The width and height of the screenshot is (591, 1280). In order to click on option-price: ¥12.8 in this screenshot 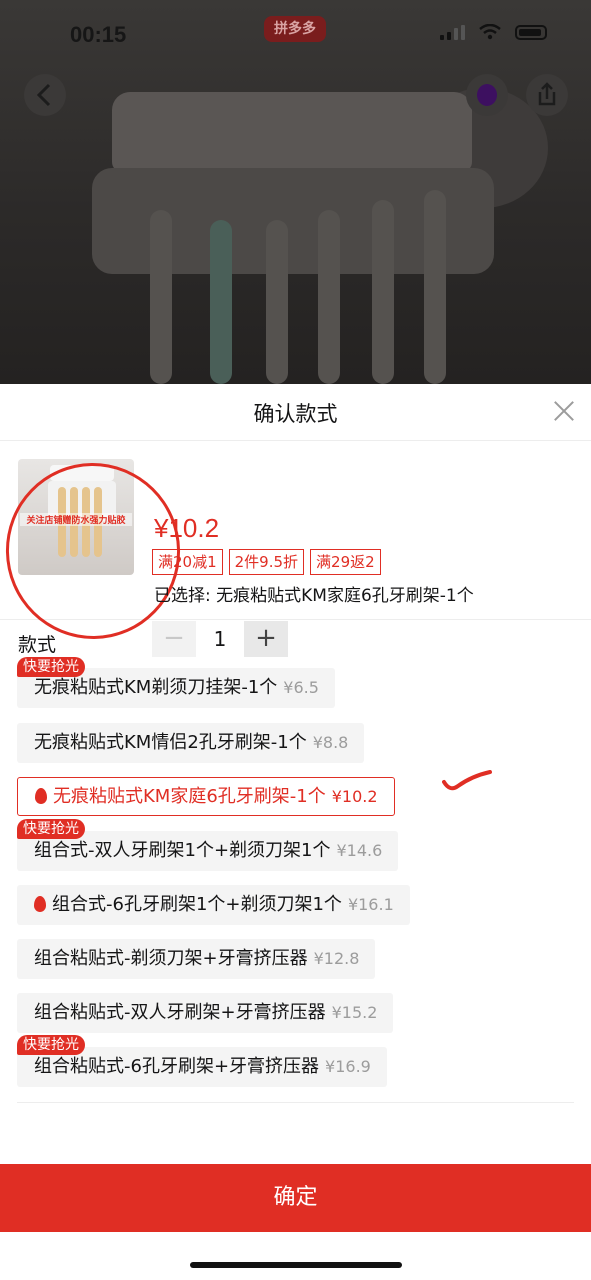, I will do `click(336, 958)`.